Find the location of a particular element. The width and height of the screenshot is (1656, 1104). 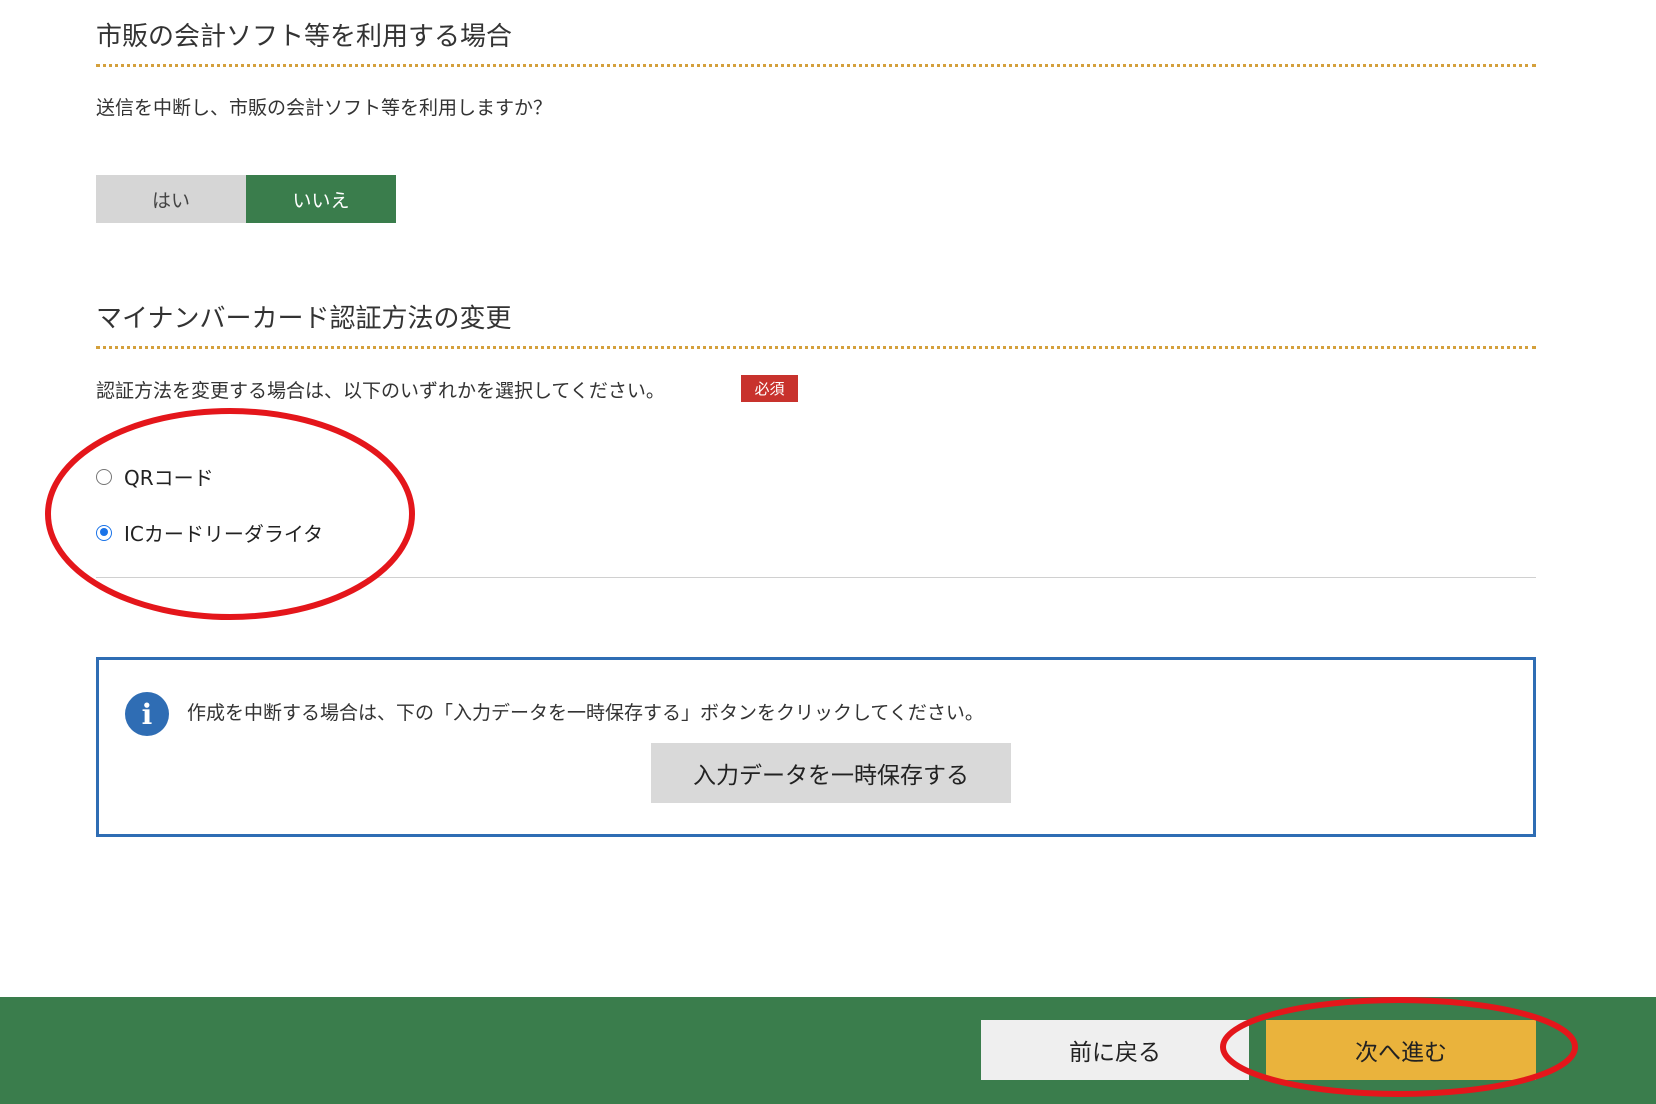

yes-button: はい is located at coordinates (171, 199).